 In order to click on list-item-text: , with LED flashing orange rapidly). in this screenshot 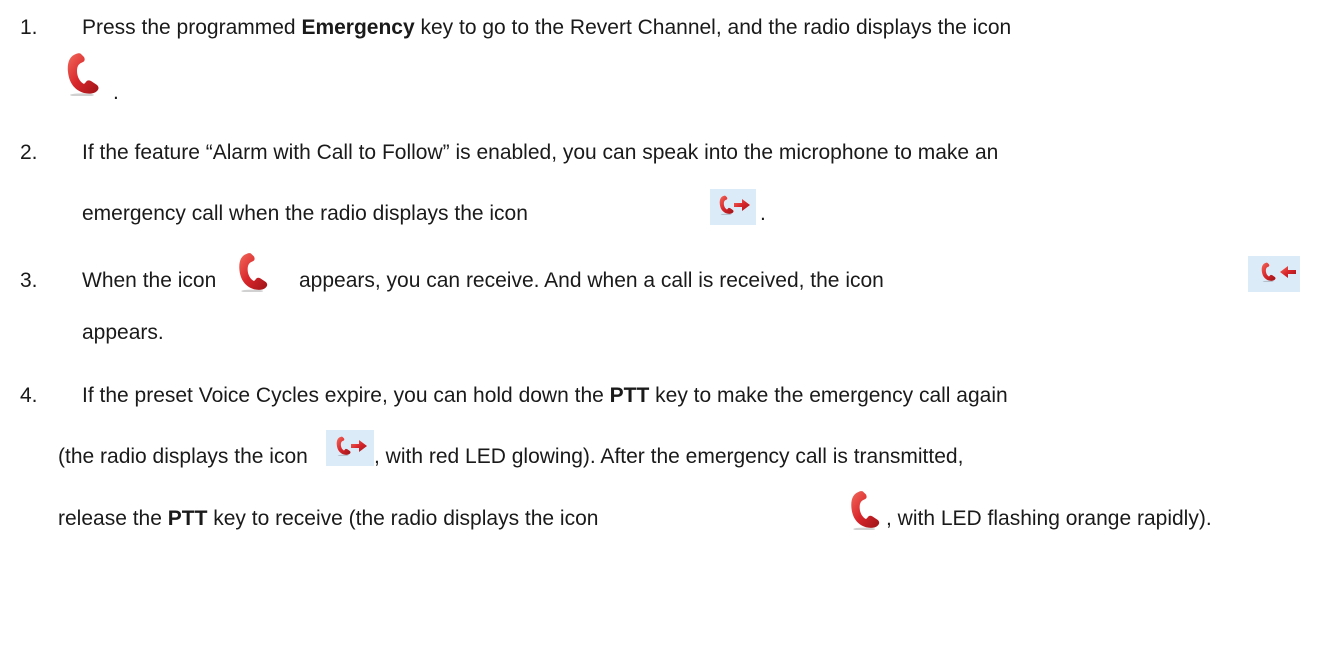, I will do `click(1049, 518)`.